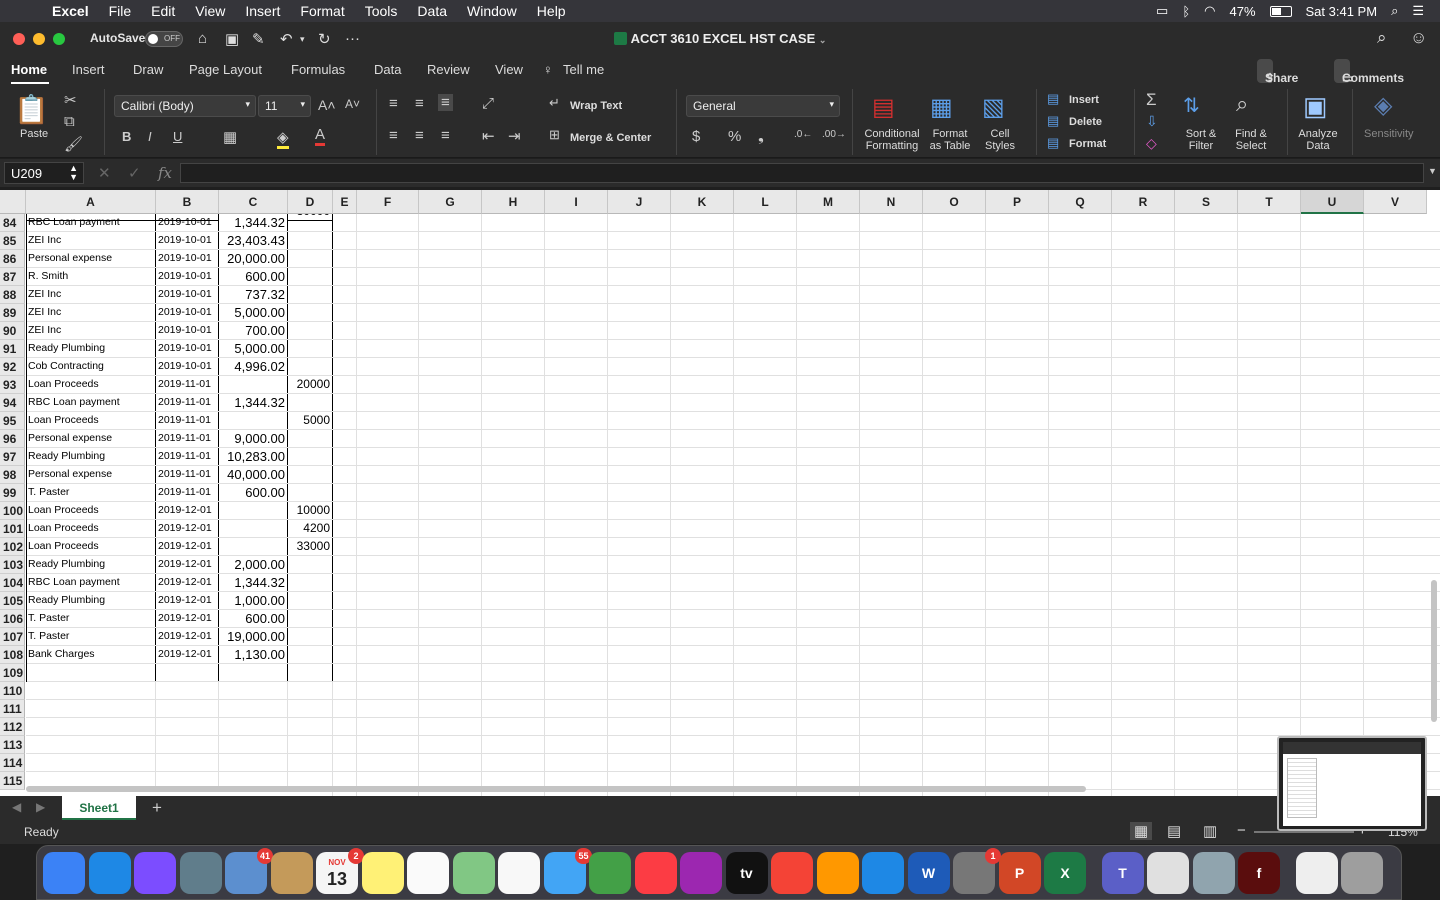  Describe the element at coordinates (12, 457) in the screenshot. I see `row-header: 97` at that location.